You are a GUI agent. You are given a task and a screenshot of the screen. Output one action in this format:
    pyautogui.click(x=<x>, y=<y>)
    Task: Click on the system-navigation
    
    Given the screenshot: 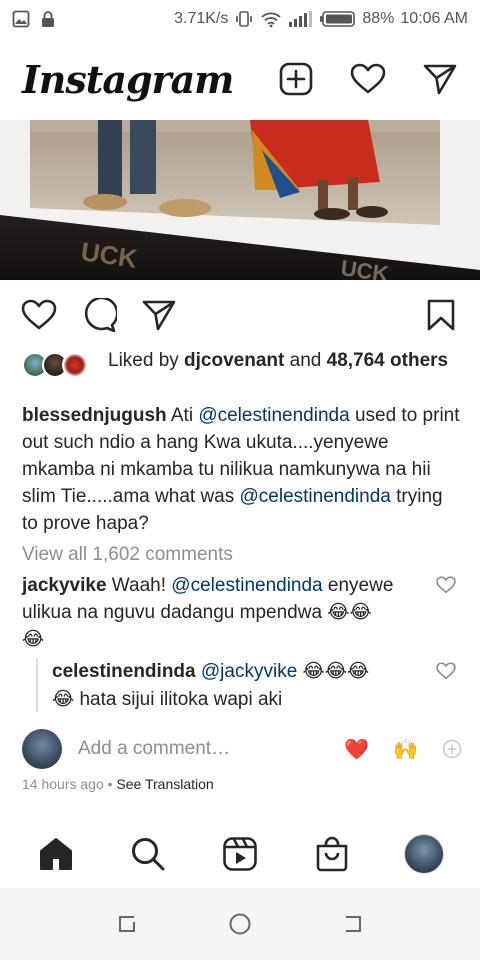 What is the action you would take?
    pyautogui.click(x=240, y=924)
    